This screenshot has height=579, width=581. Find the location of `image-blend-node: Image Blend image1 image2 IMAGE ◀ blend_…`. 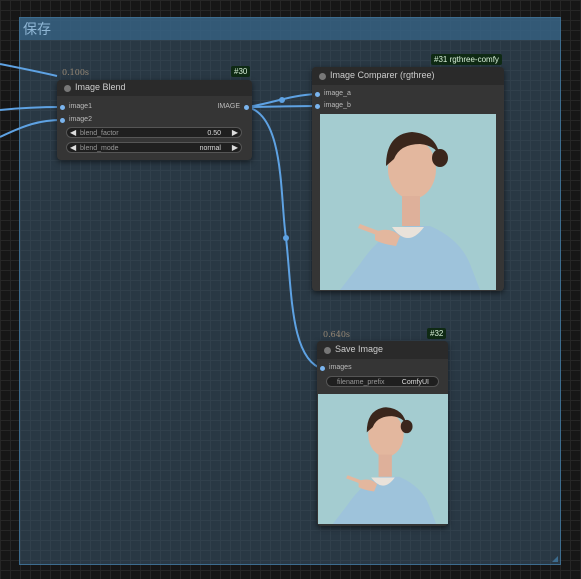

image-blend-node: Image Blend image1 image2 IMAGE ◀ blend_… is located at coordinates (154, 120).